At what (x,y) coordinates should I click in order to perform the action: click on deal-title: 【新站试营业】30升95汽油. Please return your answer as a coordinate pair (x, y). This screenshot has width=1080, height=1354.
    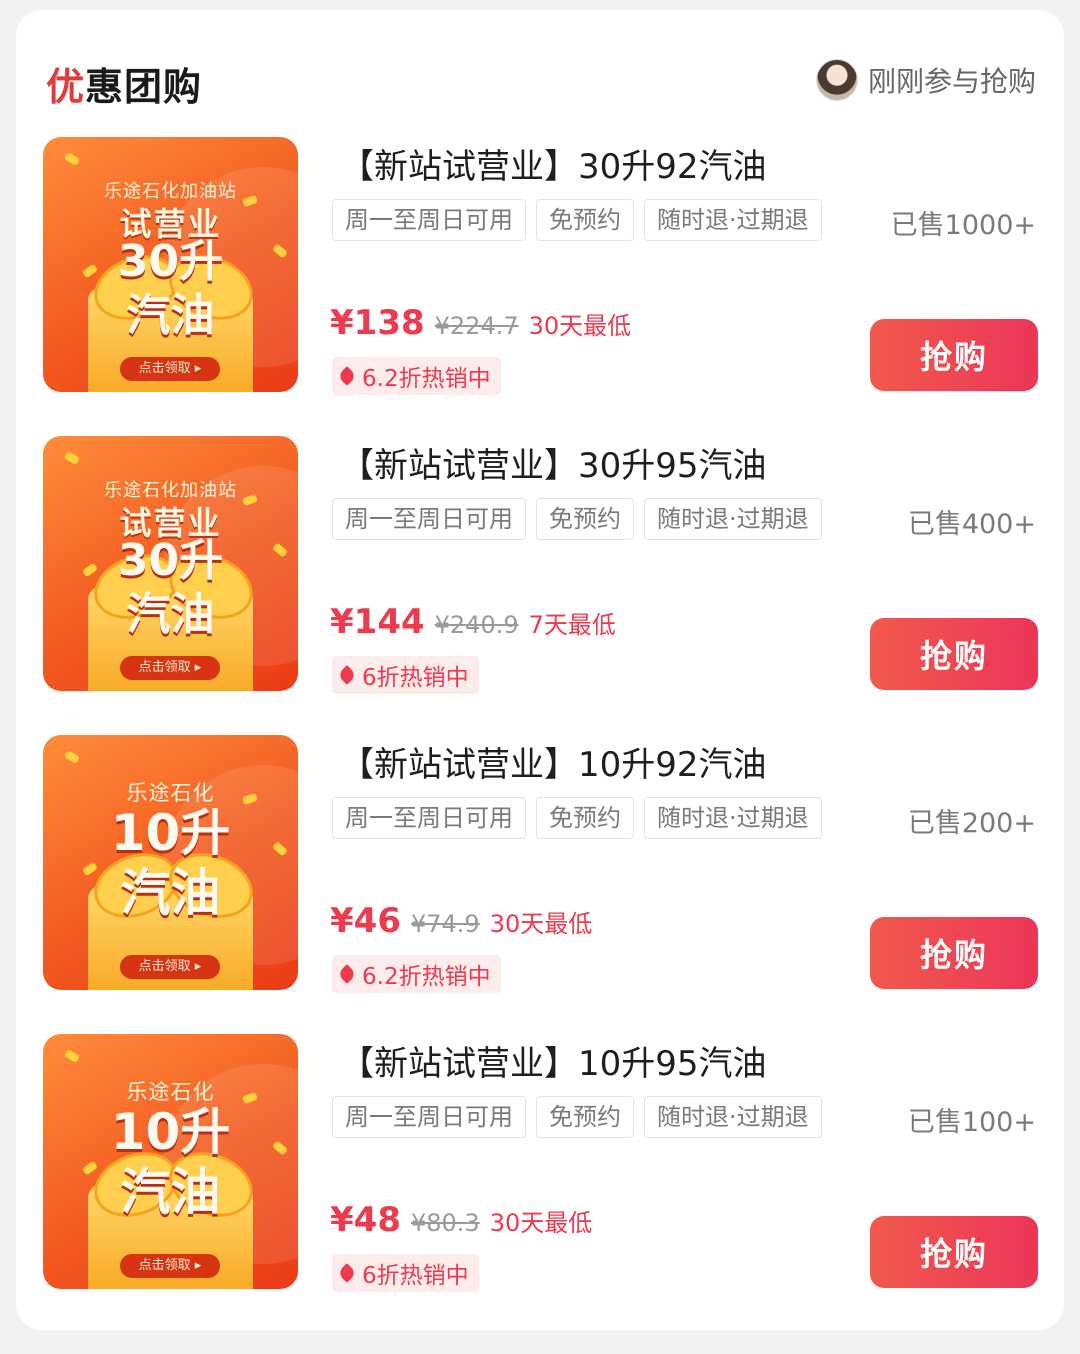
    Looking at the image, I should click on (553, 462).